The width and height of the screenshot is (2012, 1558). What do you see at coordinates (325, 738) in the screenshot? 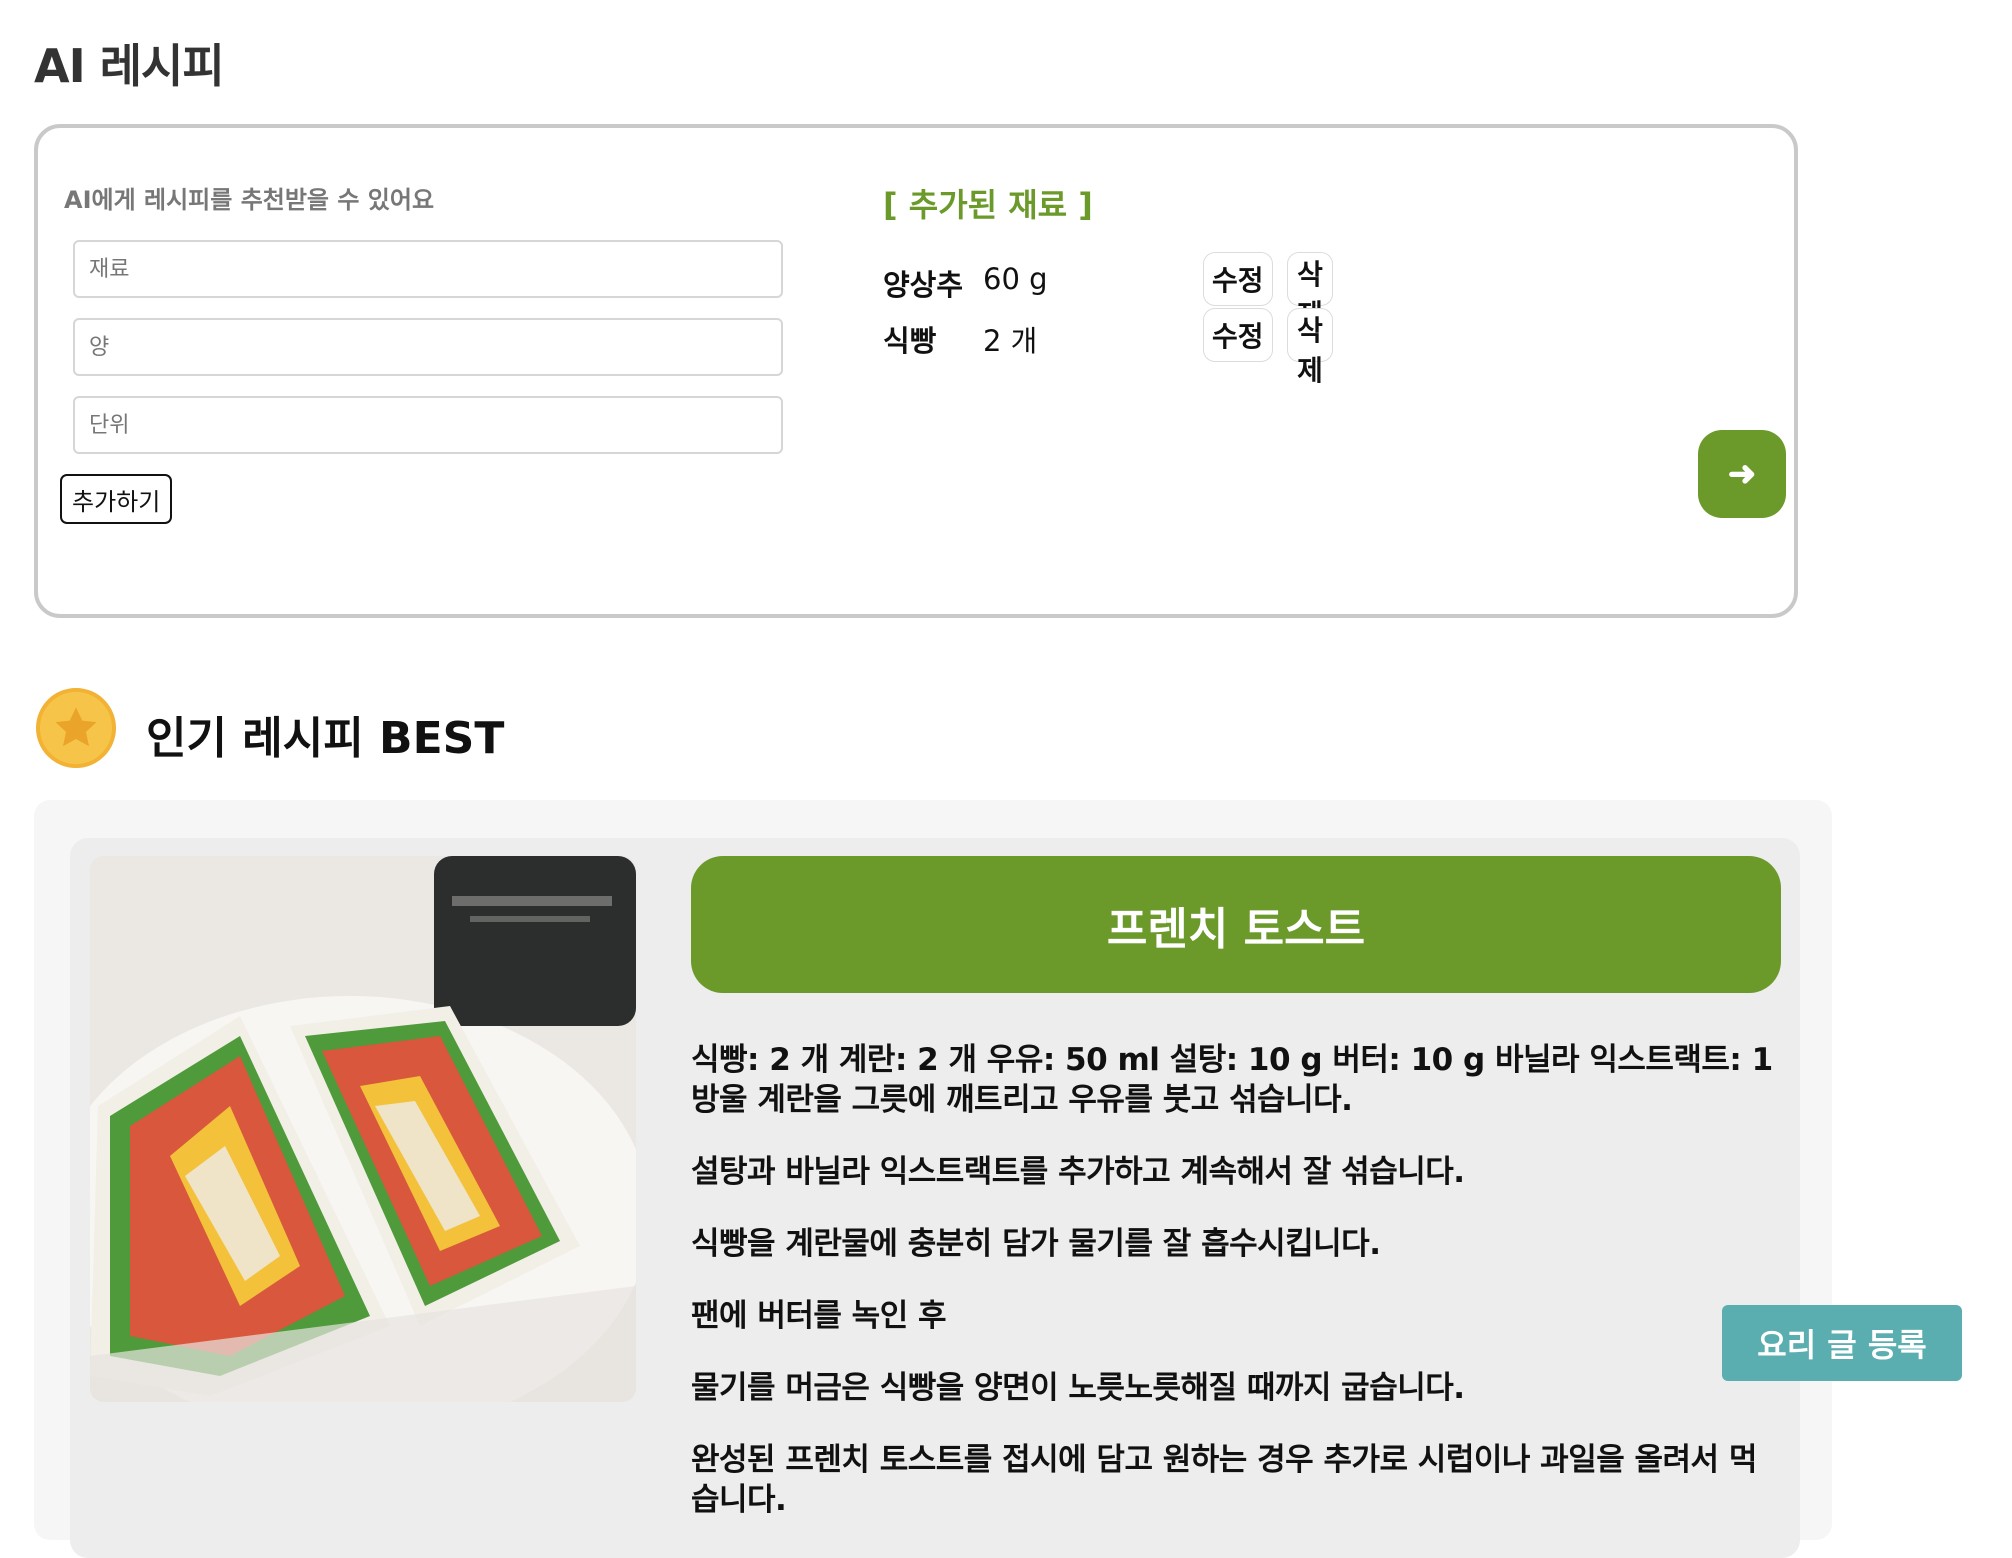
I see `best-recipes-title: 인기 레시피 BEST` at bounding box center [325, 738].